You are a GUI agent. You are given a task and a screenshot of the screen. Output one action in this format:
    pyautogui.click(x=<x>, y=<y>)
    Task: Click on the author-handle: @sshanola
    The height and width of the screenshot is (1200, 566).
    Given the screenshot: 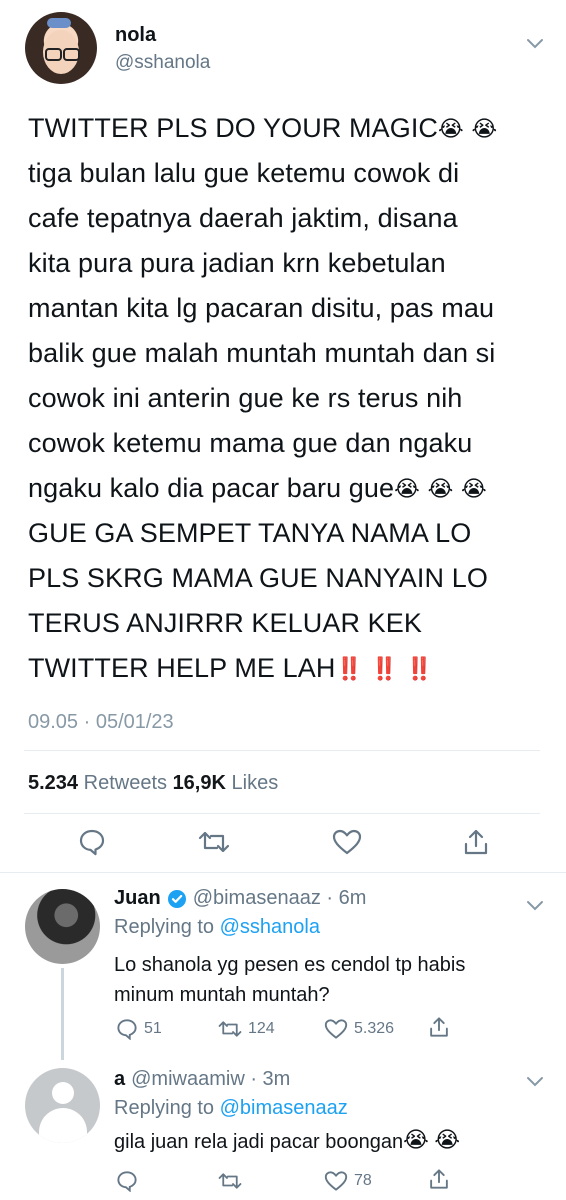 What is the action you would take?
    pyautogui.click(x=162, y=63)
    